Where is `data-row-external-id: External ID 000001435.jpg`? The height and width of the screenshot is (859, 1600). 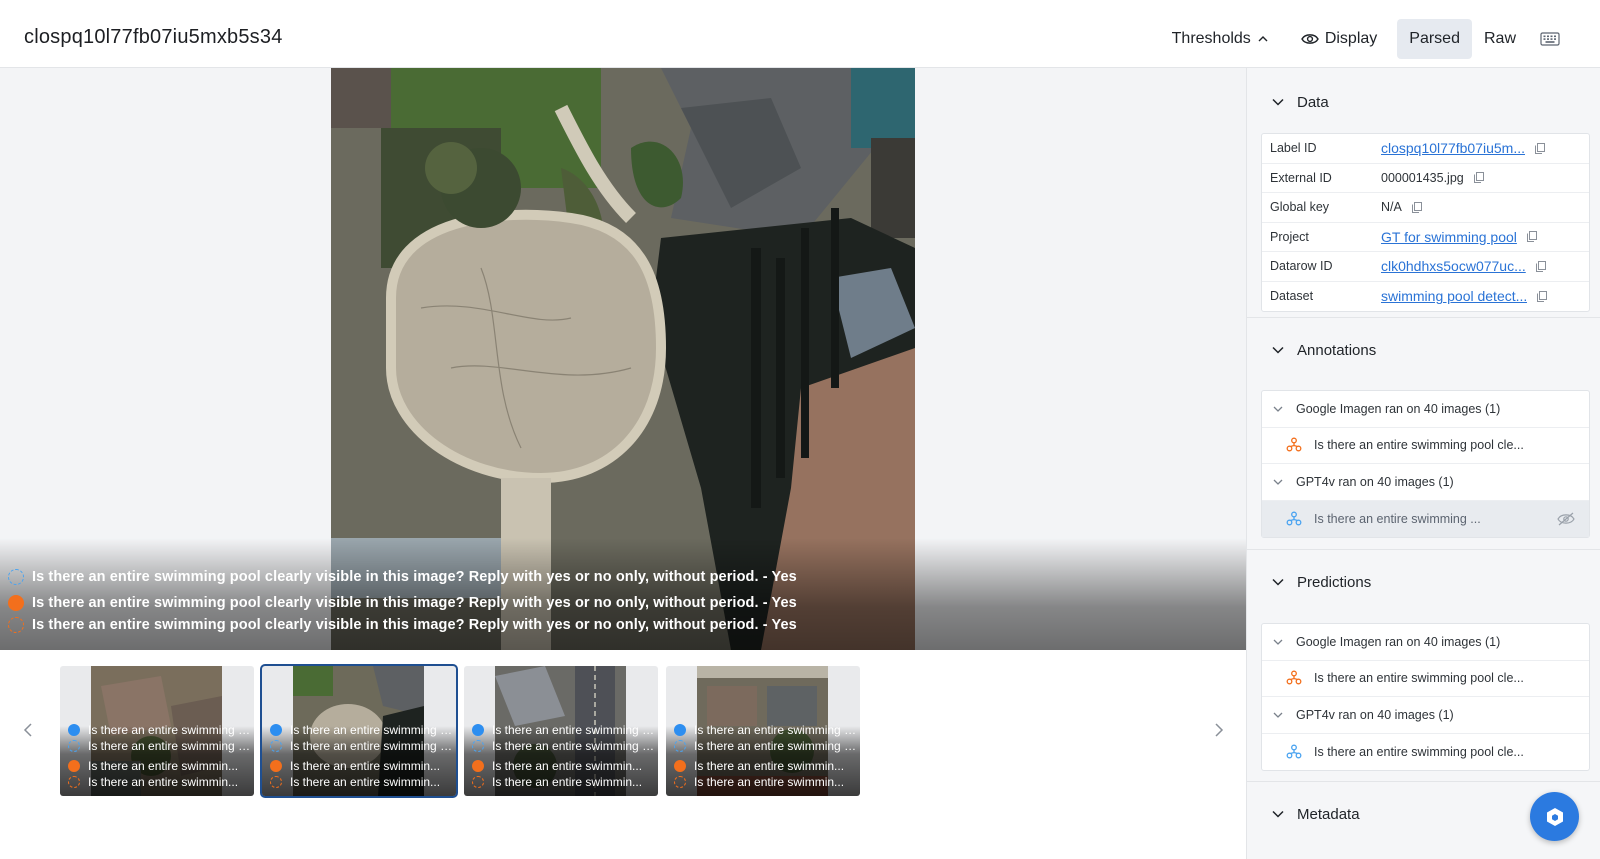
data-row-external-id: External ID 000001435.jpg is located at coordinates (1425, 178).